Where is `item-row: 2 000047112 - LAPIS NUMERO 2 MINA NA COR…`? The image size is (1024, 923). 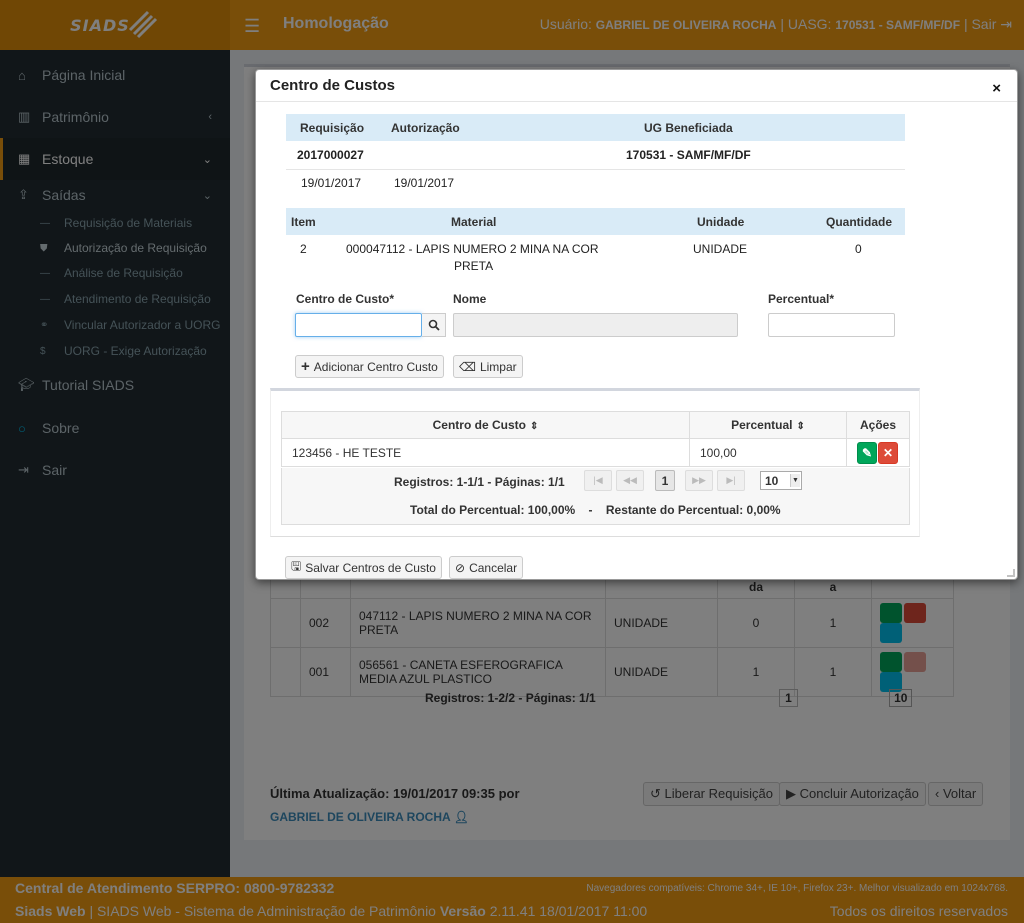 item-row: 2 000047112 - LAPIS NUMERO 2 MINA NA COR… is located at coordinates (595, 255).